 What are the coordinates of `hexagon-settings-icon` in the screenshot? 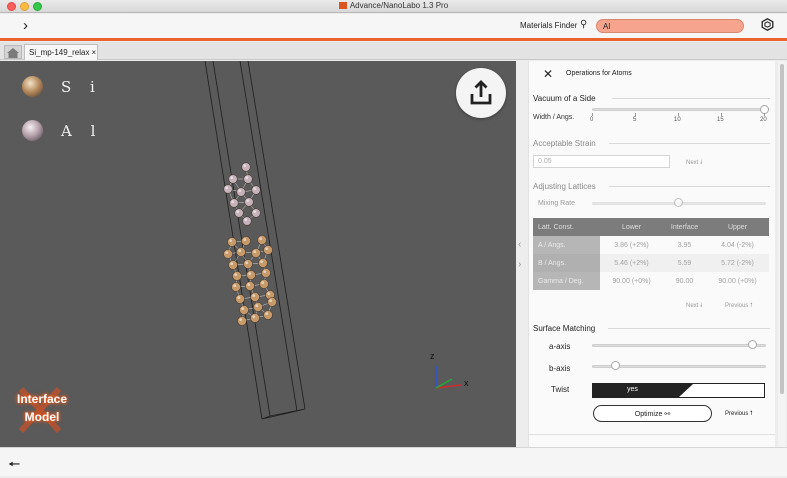 It's located at (767, 24).